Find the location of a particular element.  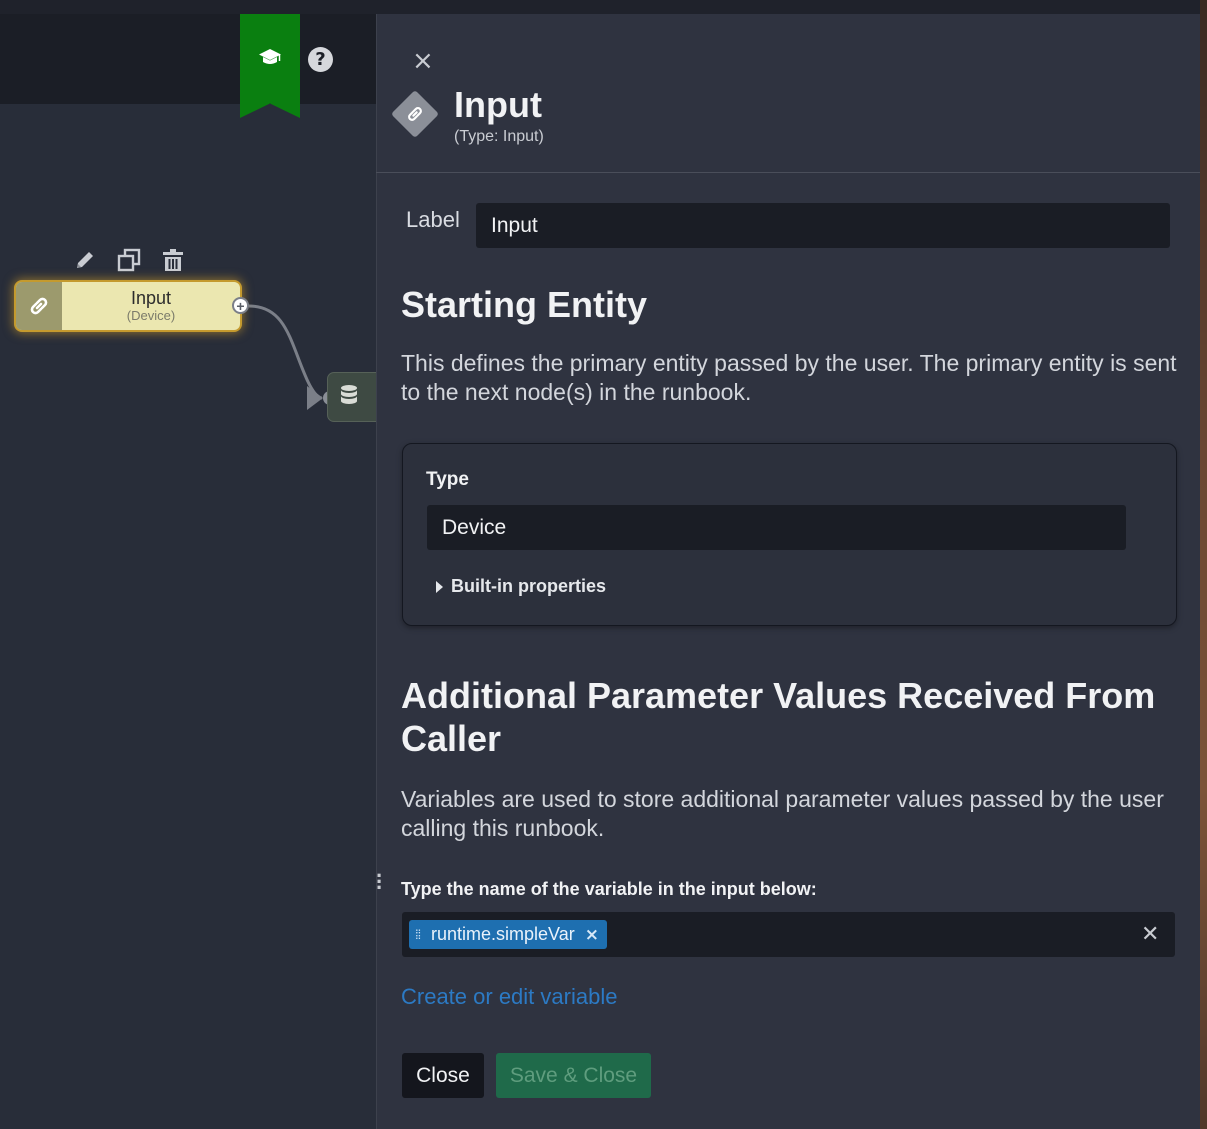

add-connection-button: + is located at coordinates (240, 305).